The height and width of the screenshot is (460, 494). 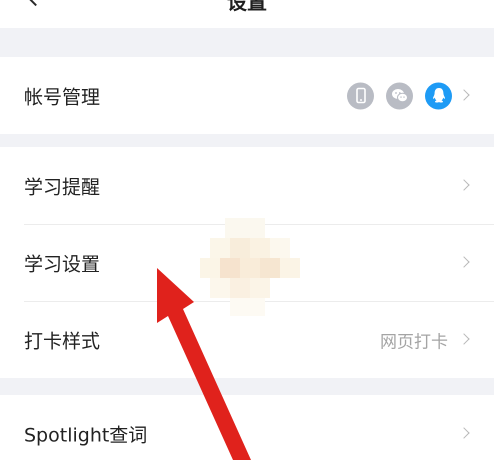 I want to click on bound-accounts, so click(x=399, y=95).